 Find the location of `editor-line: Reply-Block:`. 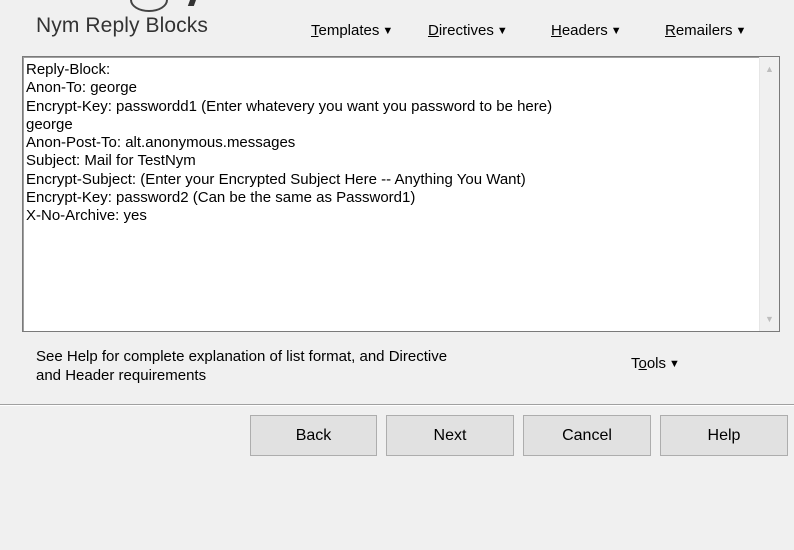

editor-line: Reply-Block: is located at coordinates (68, 69).